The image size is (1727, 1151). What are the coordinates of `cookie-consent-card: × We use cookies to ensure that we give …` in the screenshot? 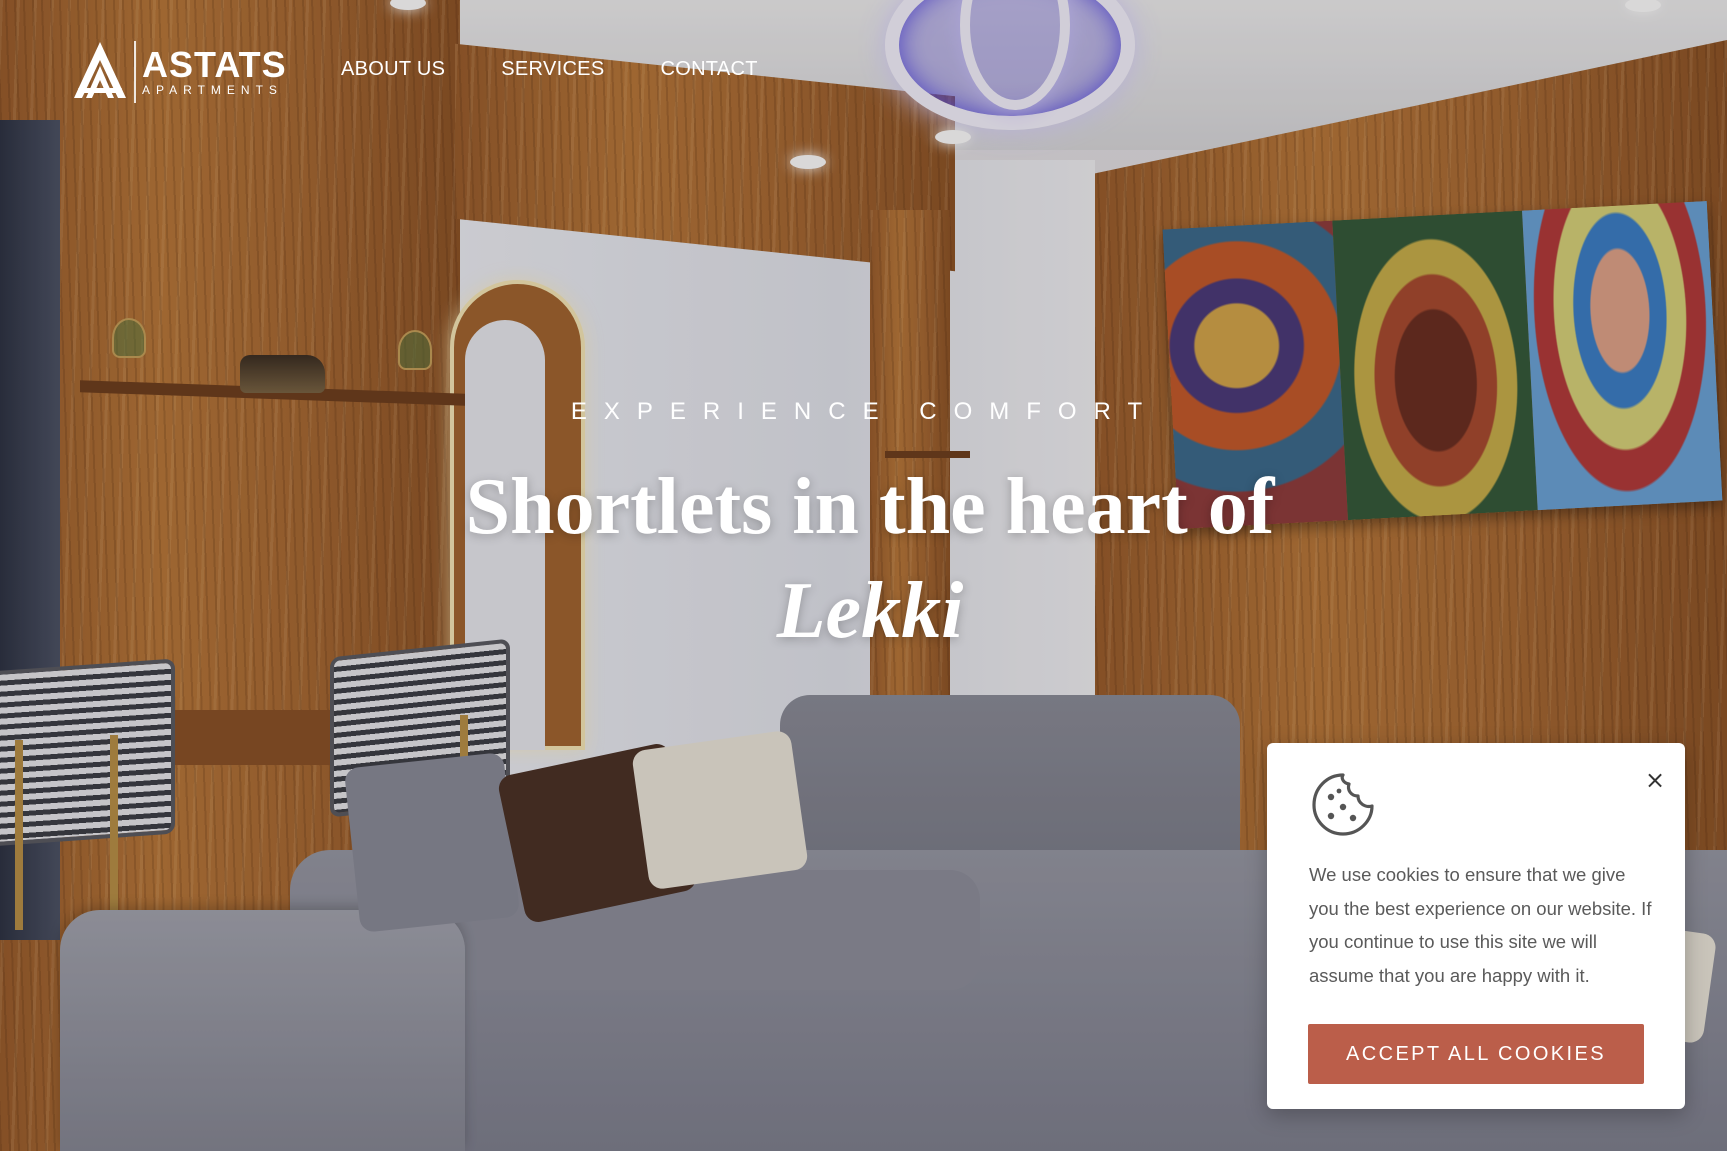 It's located at (1476, 926).